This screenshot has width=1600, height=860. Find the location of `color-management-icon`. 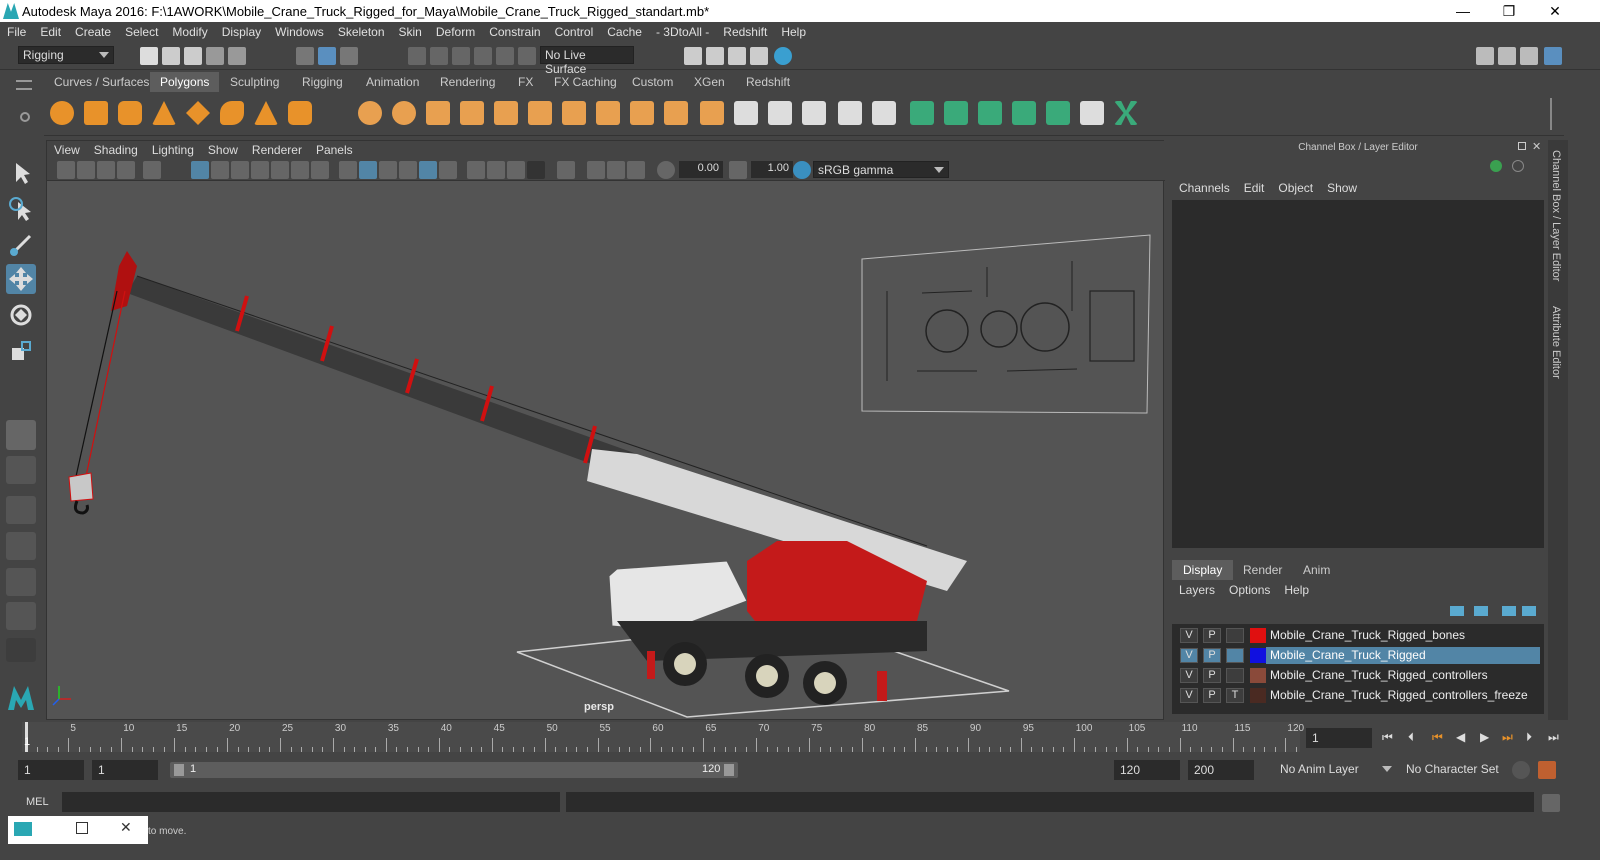

color-management-icon is located at coordinates (802, 170).